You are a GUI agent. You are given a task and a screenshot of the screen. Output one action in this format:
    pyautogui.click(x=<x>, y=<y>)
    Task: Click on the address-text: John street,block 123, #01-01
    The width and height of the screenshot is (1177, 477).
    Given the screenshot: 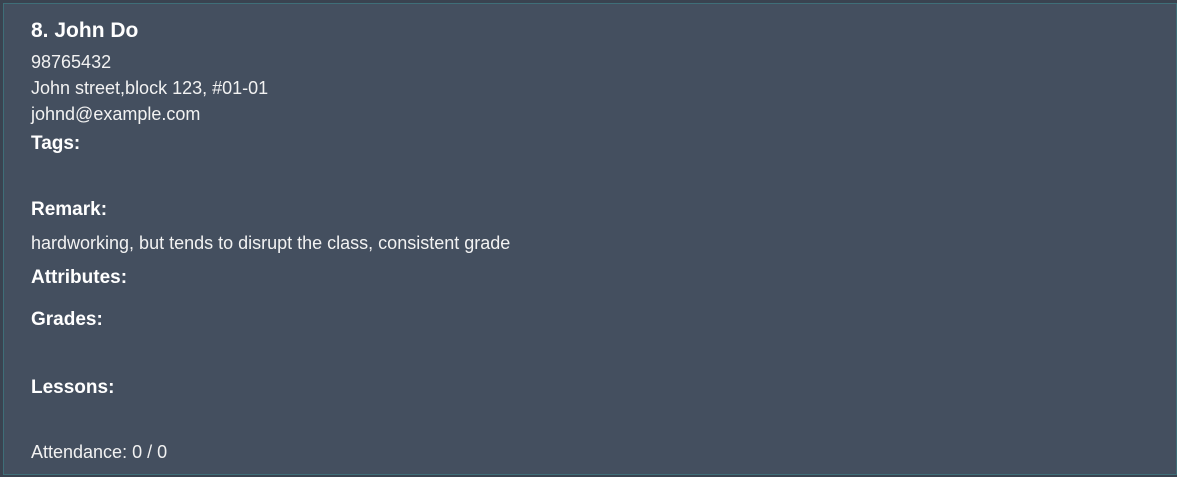 What is the action you would take?
    pyautogui.click(x=150, y=88)
    